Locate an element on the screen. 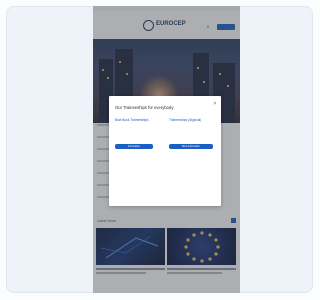  modal-column-left: Blue Book Traineeships is located at coordinates (138, 120).